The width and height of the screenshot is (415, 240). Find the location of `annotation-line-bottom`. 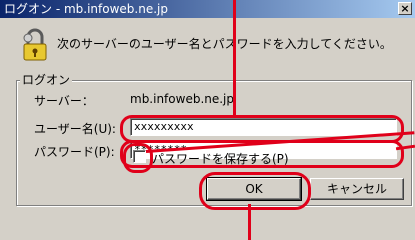

annotation-line-bottom is located at coordinates (249, 222).